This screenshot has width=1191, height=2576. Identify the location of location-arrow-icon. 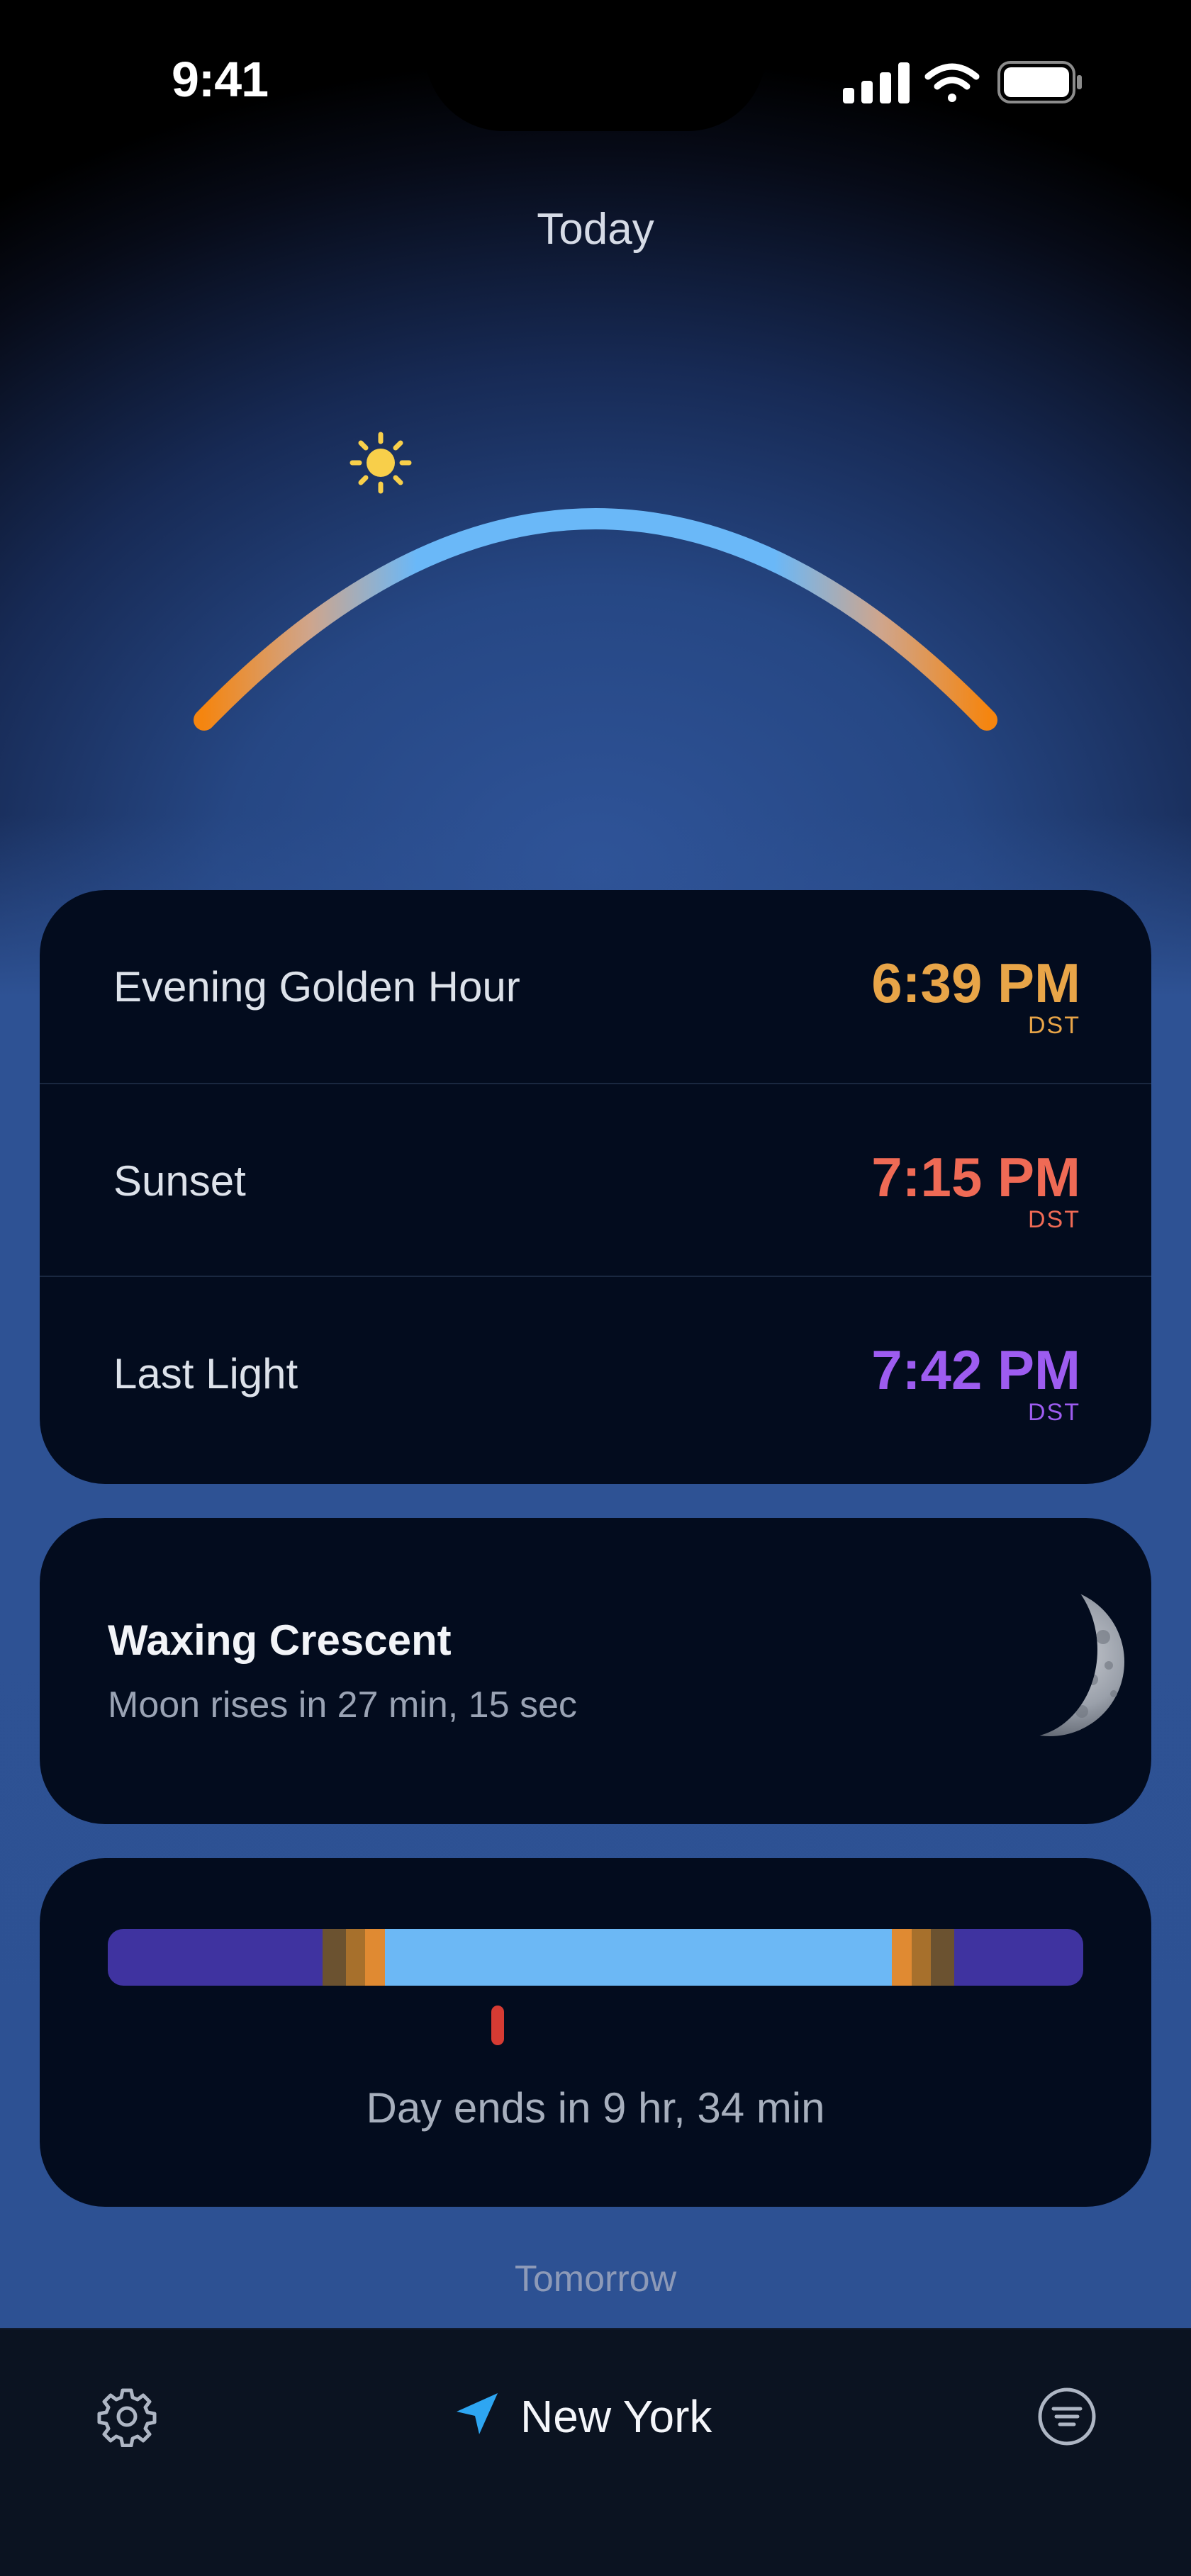
(476, 2414).